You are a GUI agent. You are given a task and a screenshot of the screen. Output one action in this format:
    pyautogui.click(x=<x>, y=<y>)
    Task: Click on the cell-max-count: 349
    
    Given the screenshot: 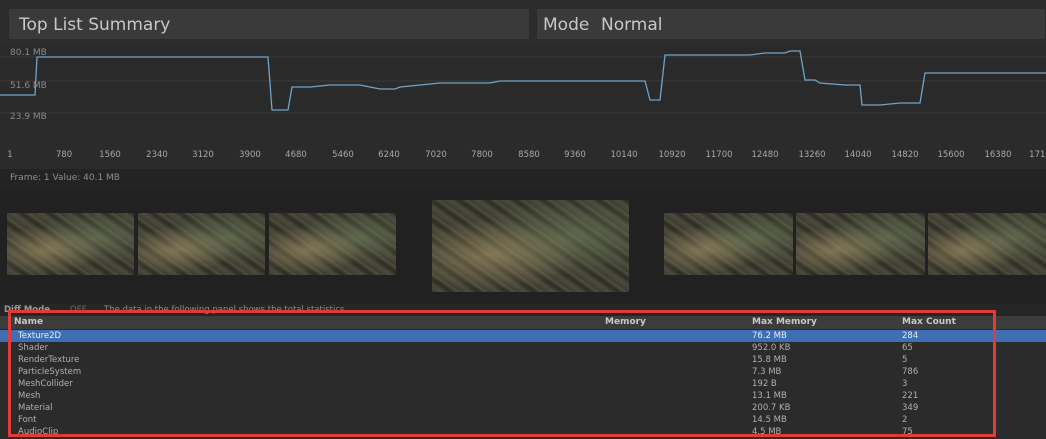 What is the action you would take?
    pyautogui.click(x=910, y=408)
    